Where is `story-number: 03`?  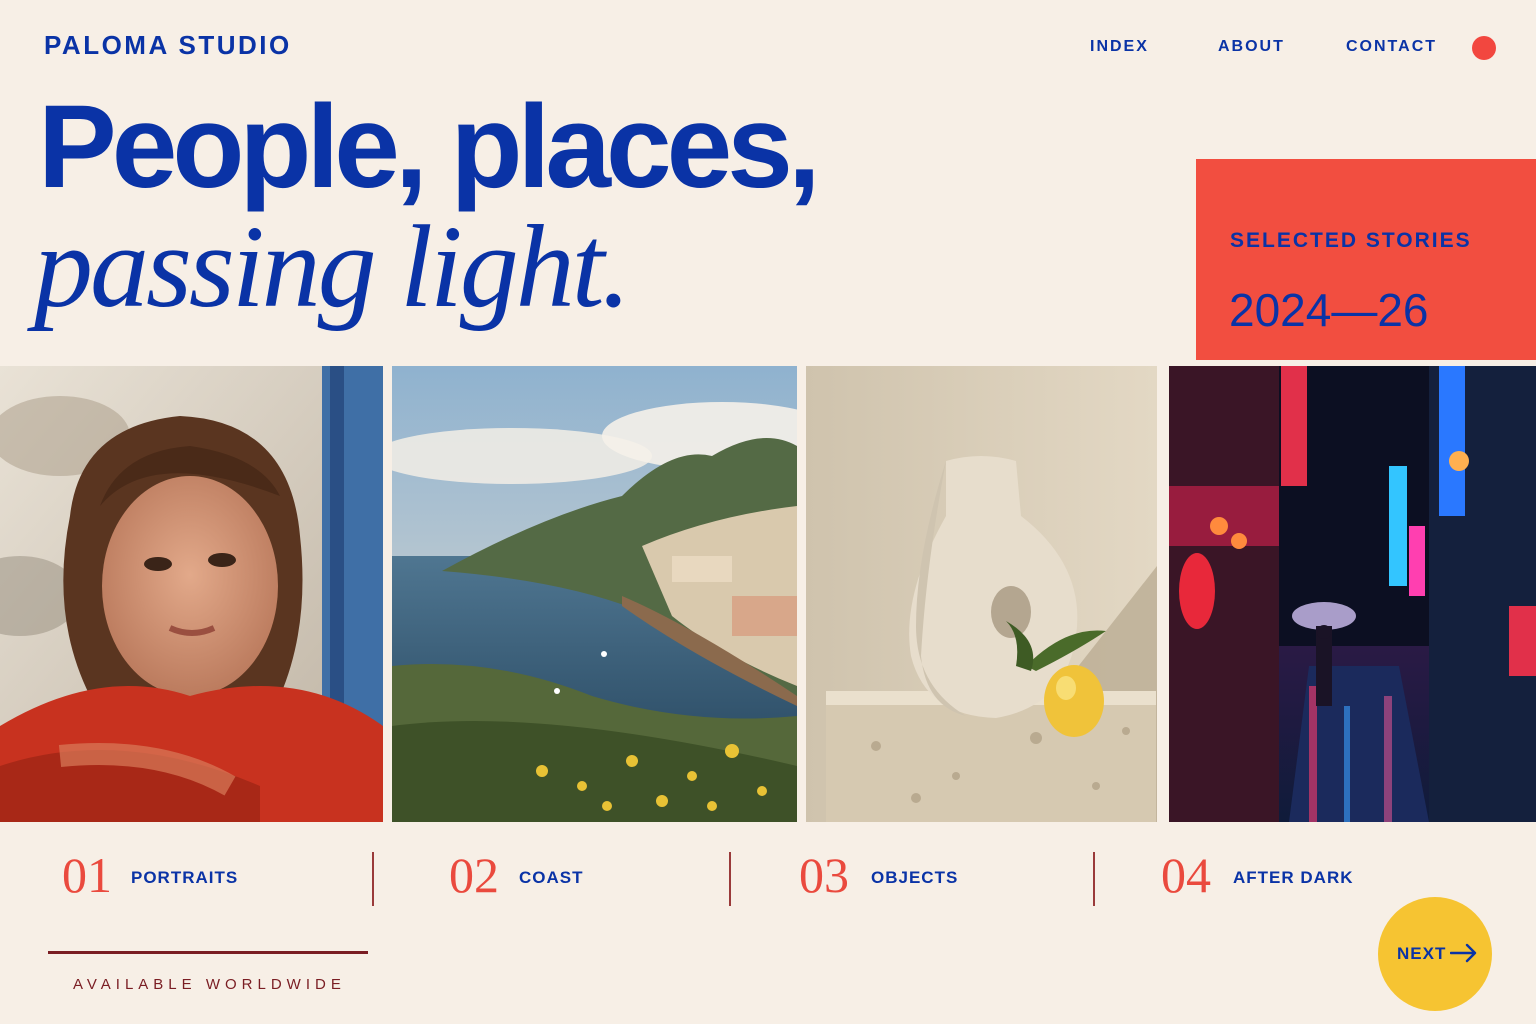
story-number: 03 is located at coordinates (824, 875).